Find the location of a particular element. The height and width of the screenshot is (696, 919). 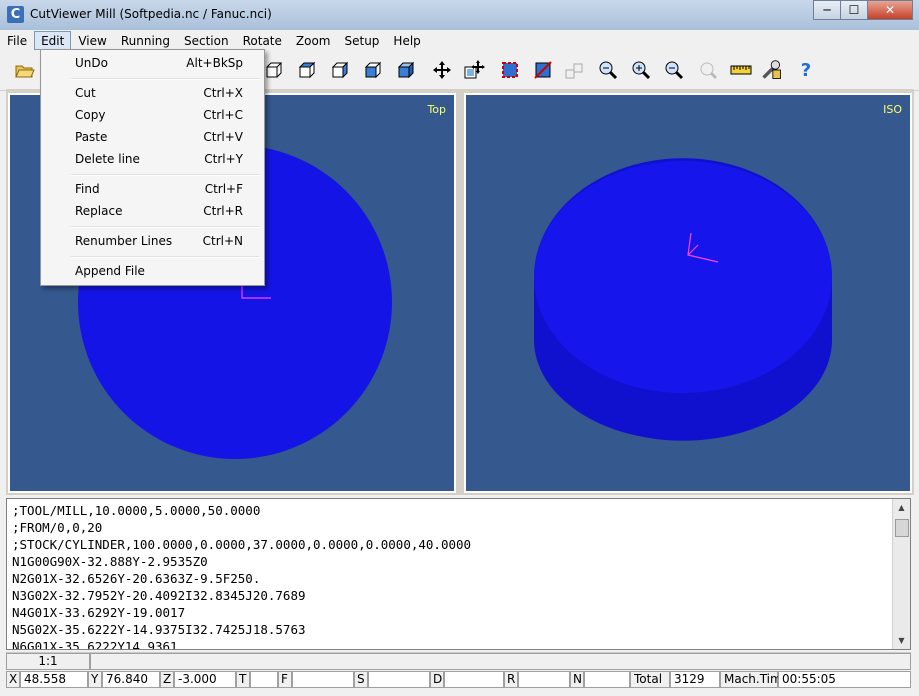

menu-file: File is located at coordinates (17, 40).